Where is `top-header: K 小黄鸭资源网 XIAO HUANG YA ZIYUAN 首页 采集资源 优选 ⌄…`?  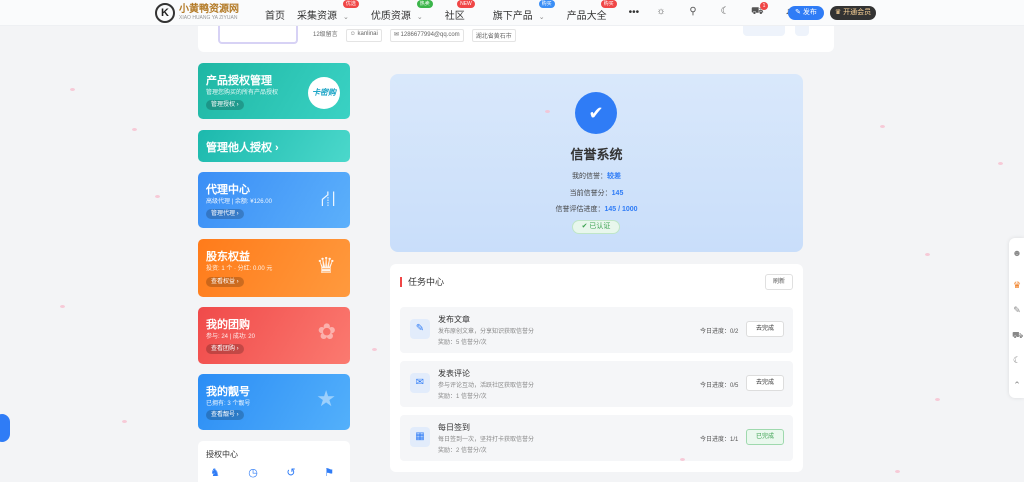
top-header: K 小黄鸭资源网 XIAO HUANG YA ZIYUAN 首页 采集资源 优选 ⌄… is located at coordinates (512, 13).